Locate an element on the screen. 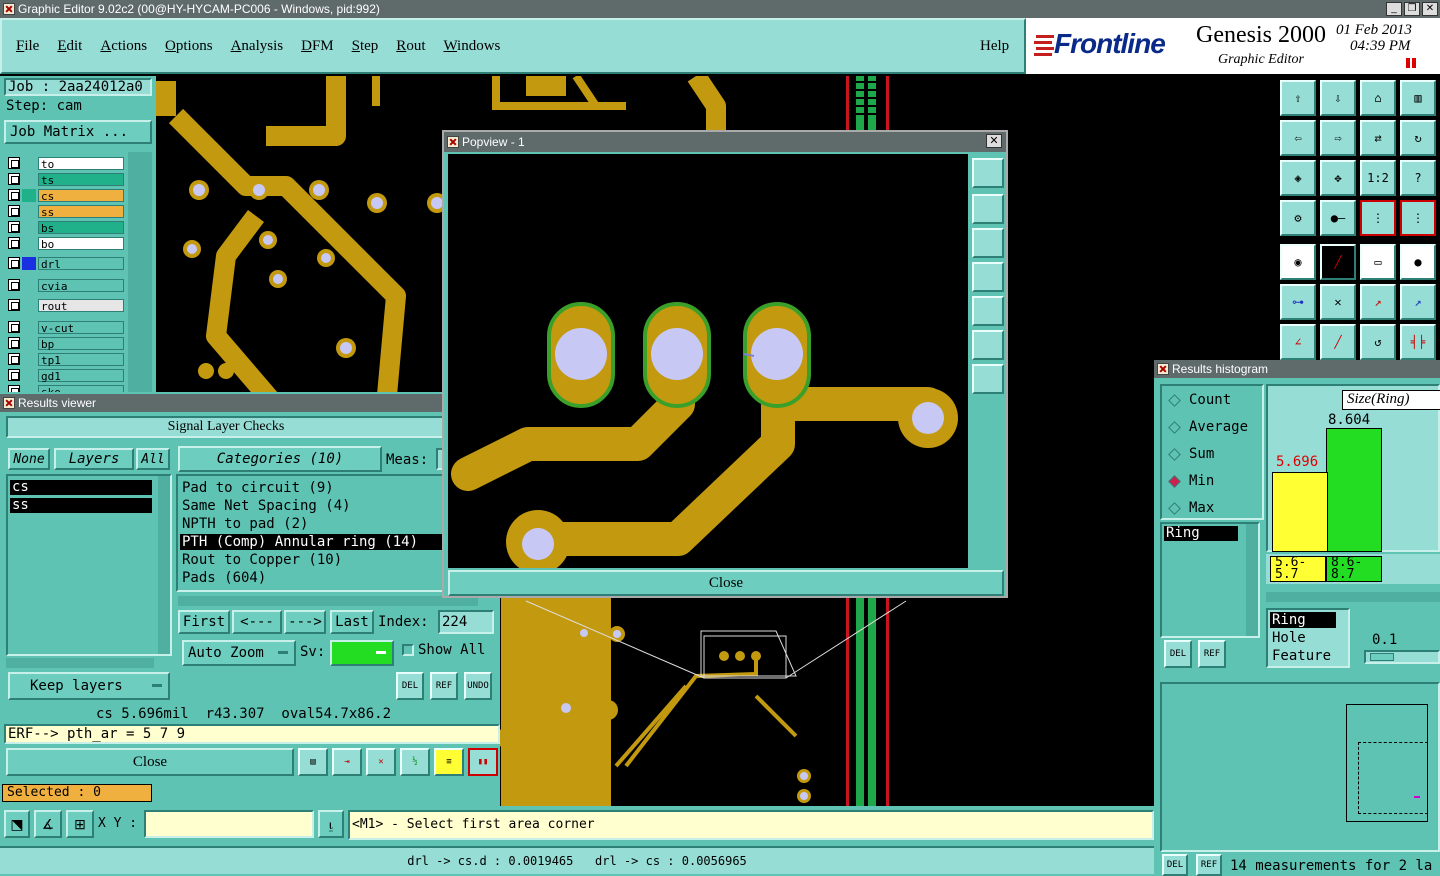  results-close-button: Close is located at coordinates (150, 762).